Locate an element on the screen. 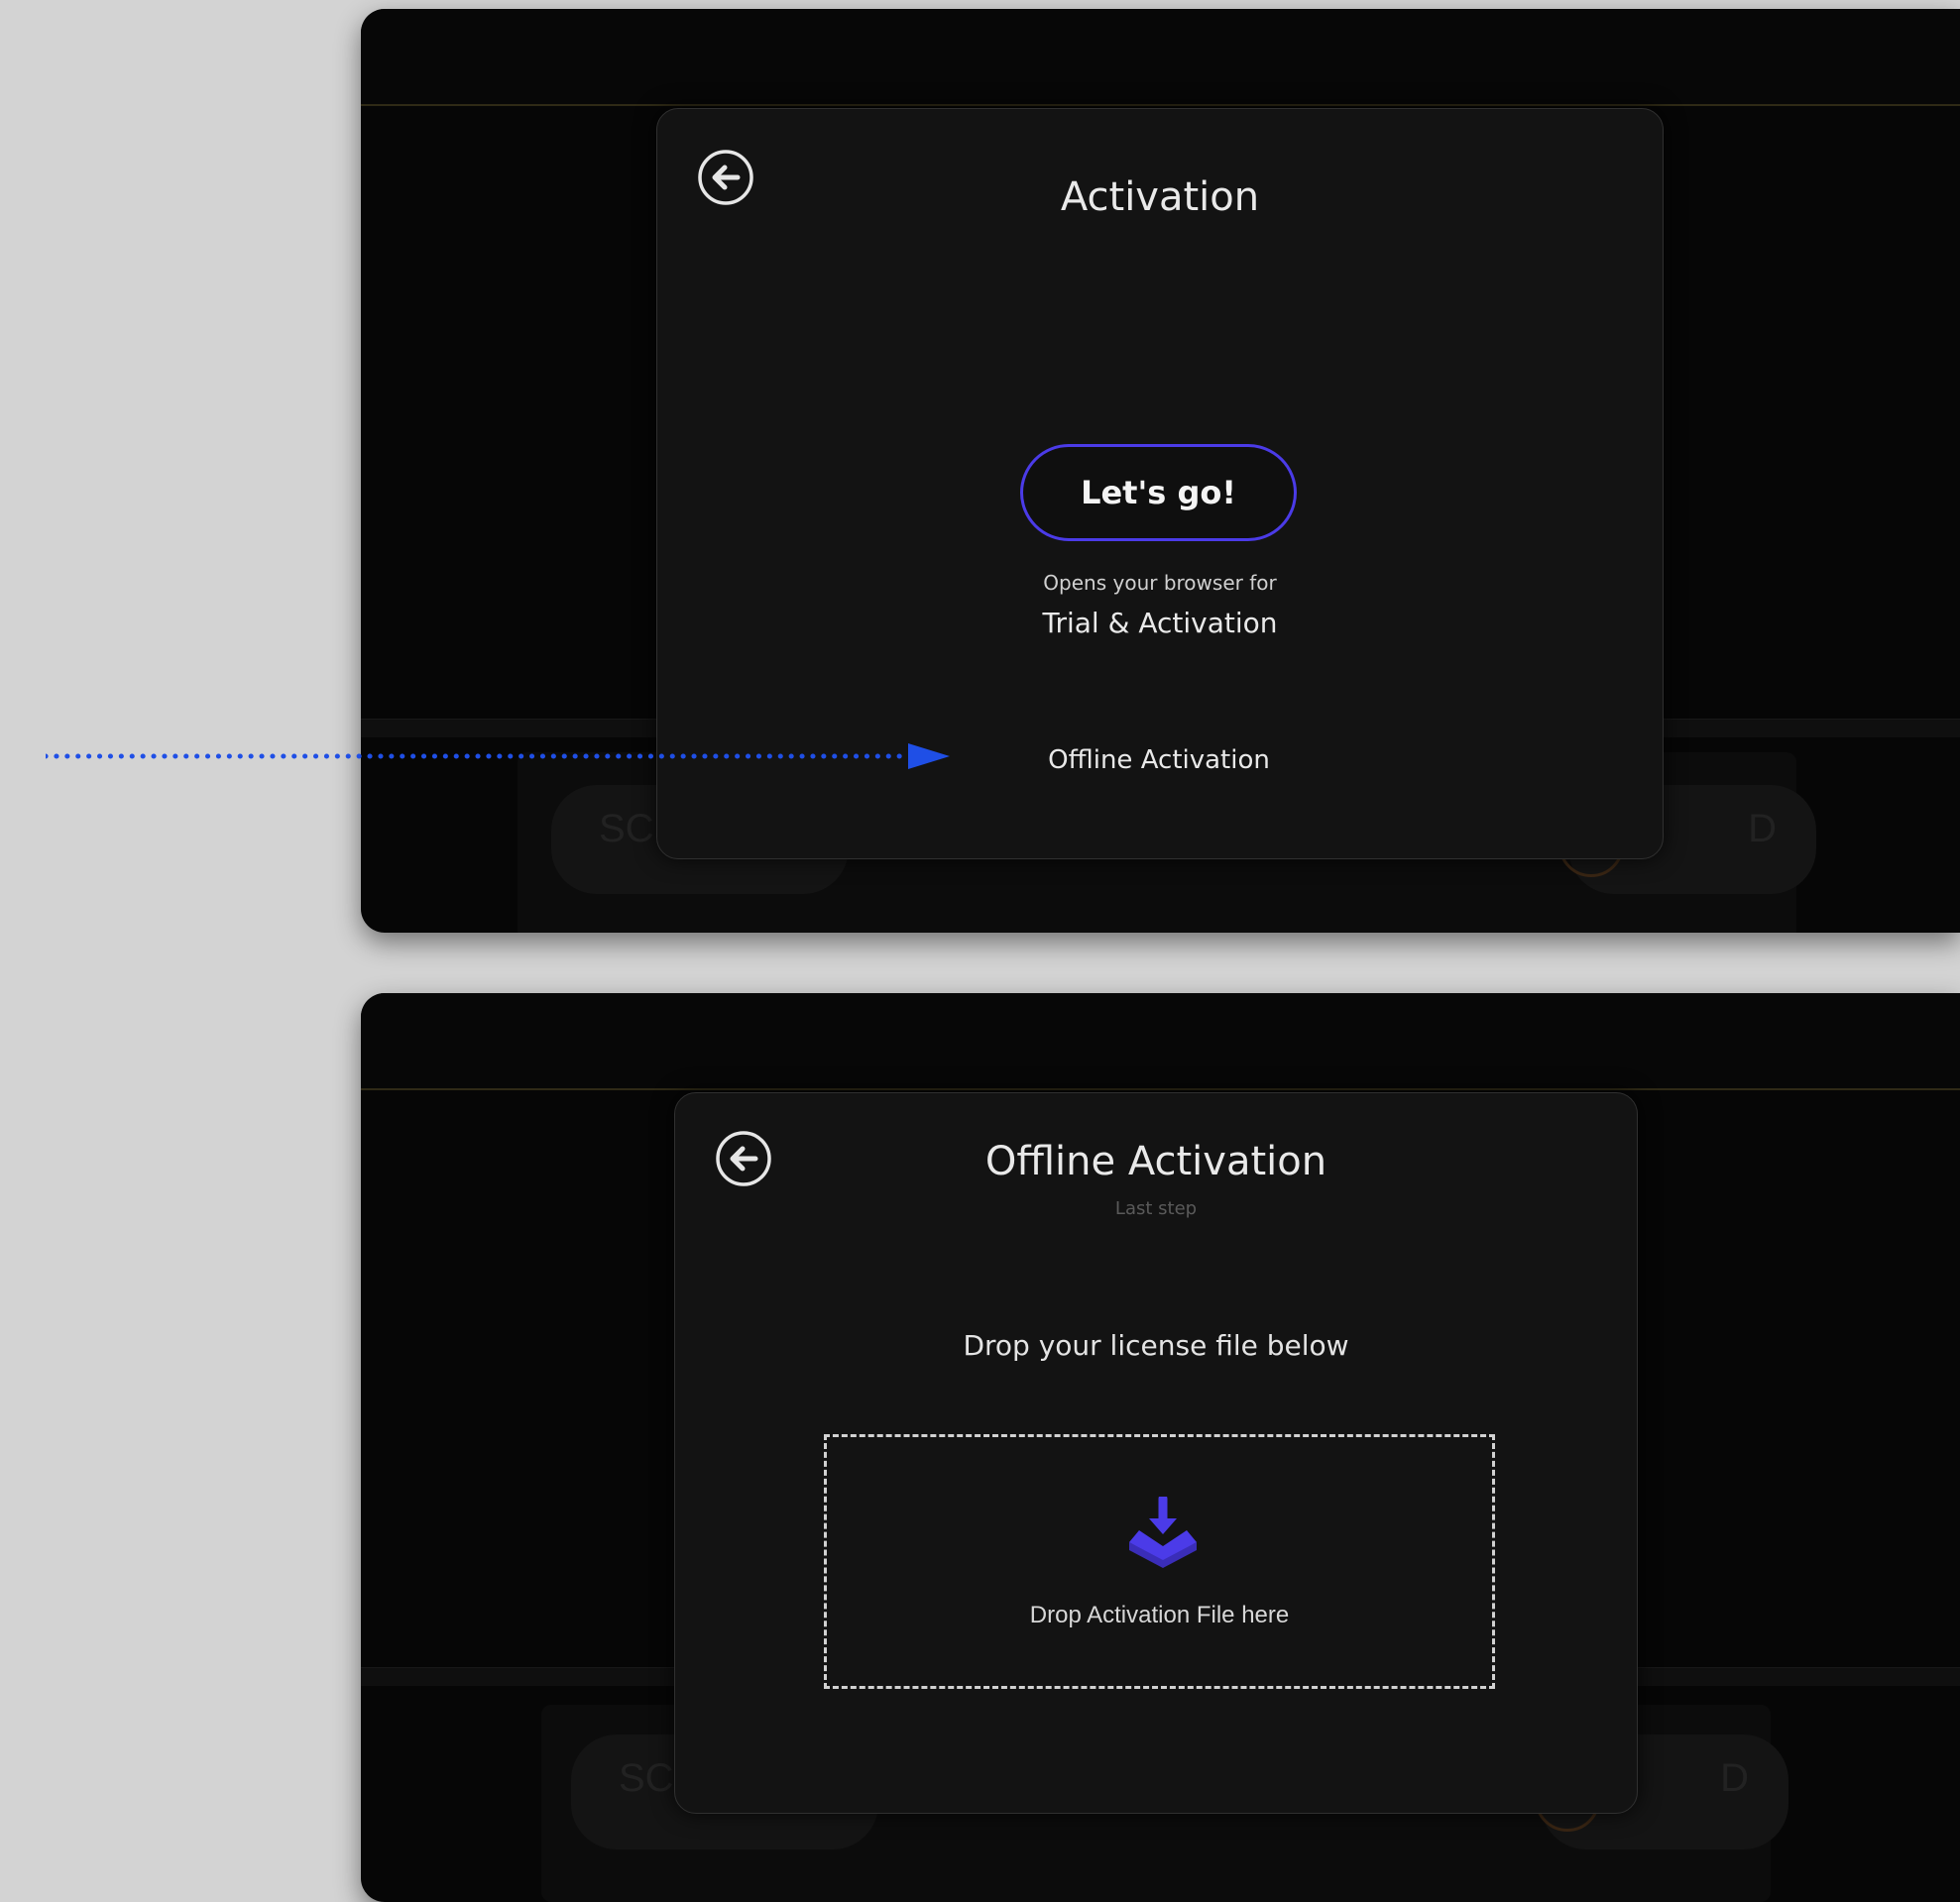 The width and height of the screenshot is (1960, 1902). license-dropzone: Drop Activation File here is located at coordinates (1159, 1561).